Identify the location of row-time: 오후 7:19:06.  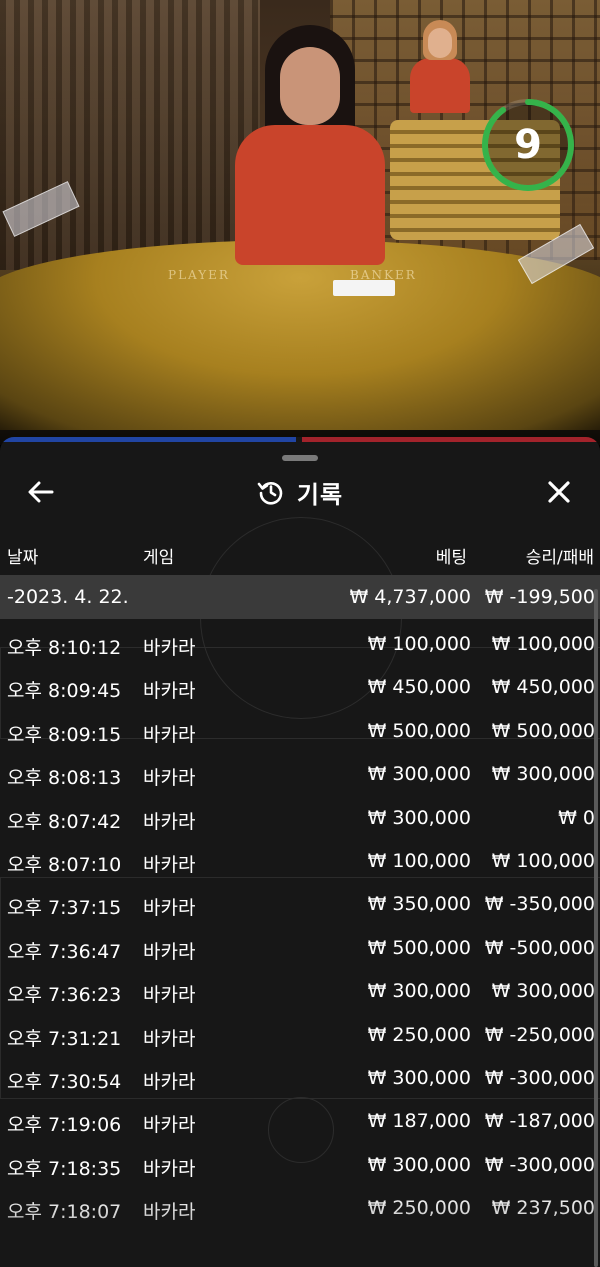
(64, 1125).